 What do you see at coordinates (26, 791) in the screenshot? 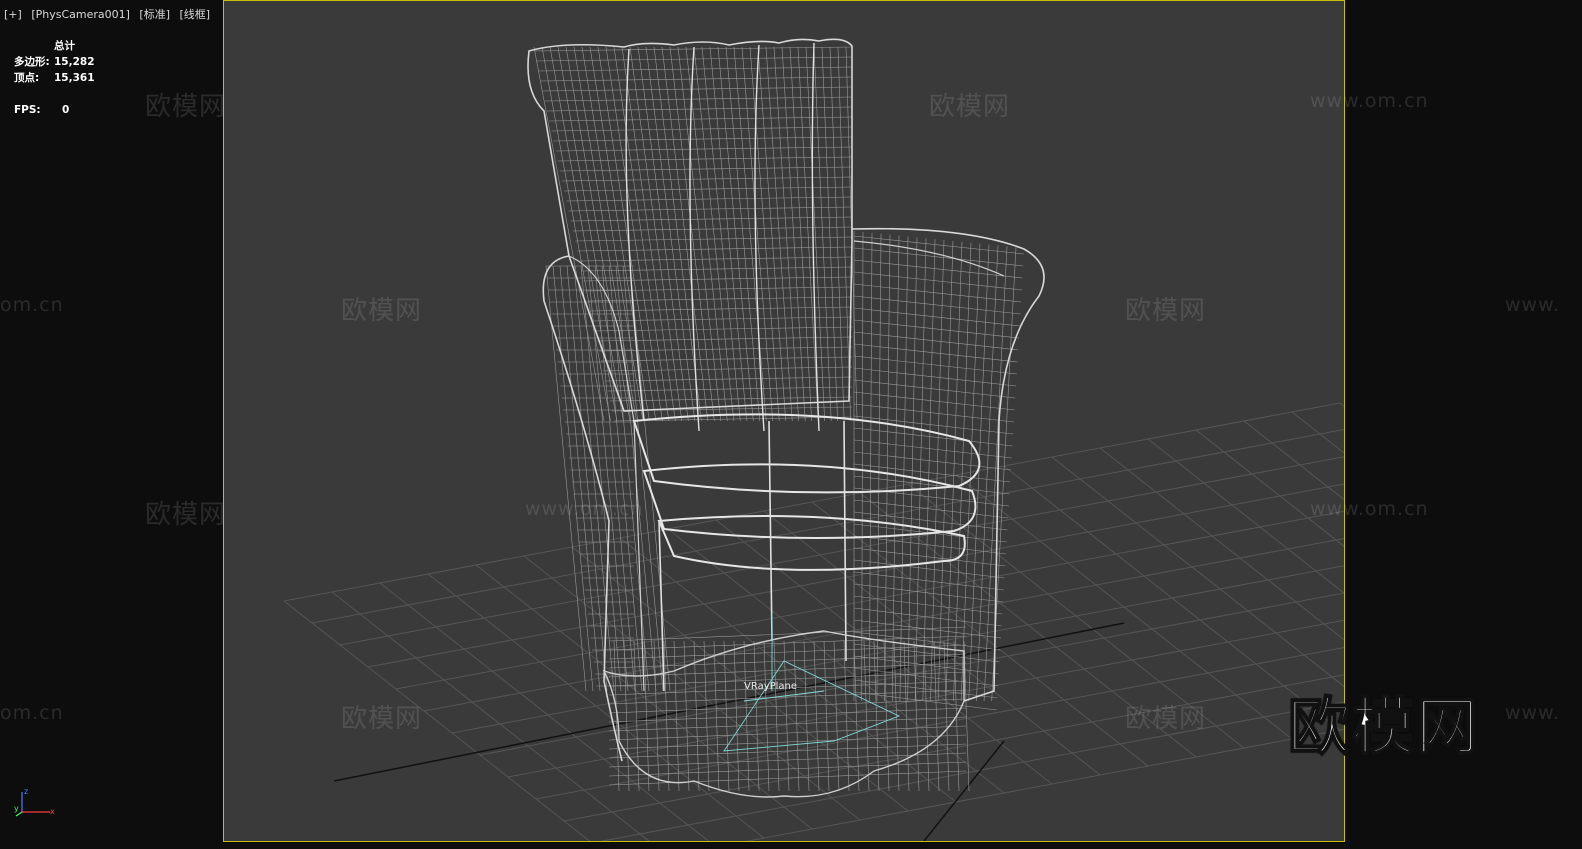
I see `axis-z-label: z` at bounding box center [26, 791].